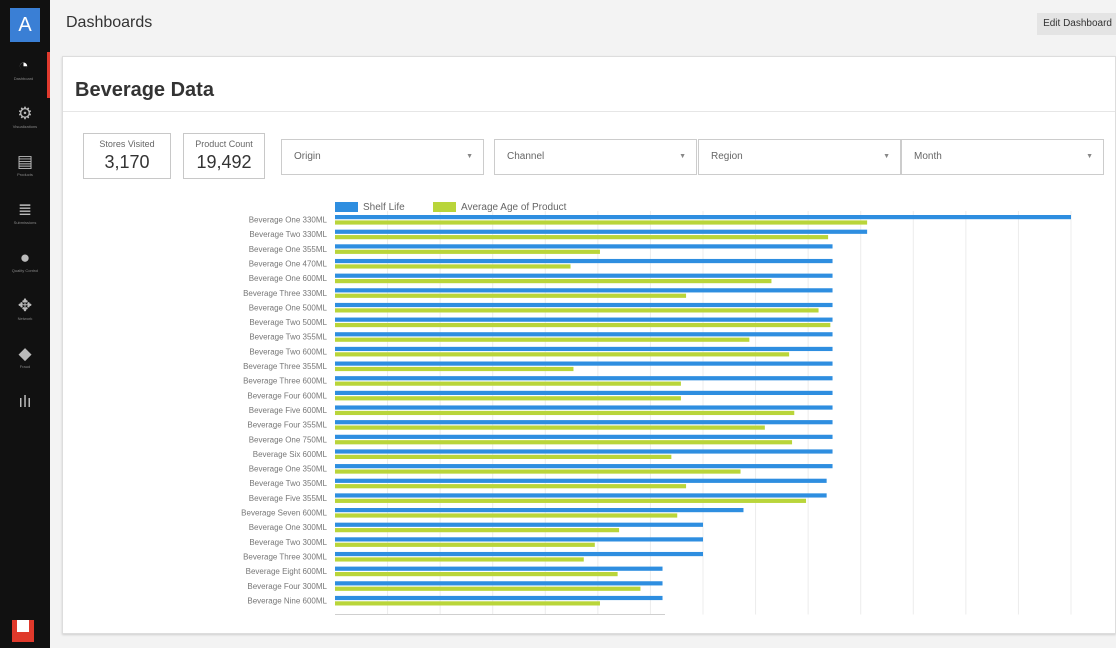 The image size is (1116, 648). I want to click on sidebar-item-products: ▤ Products, so click(25, 171).